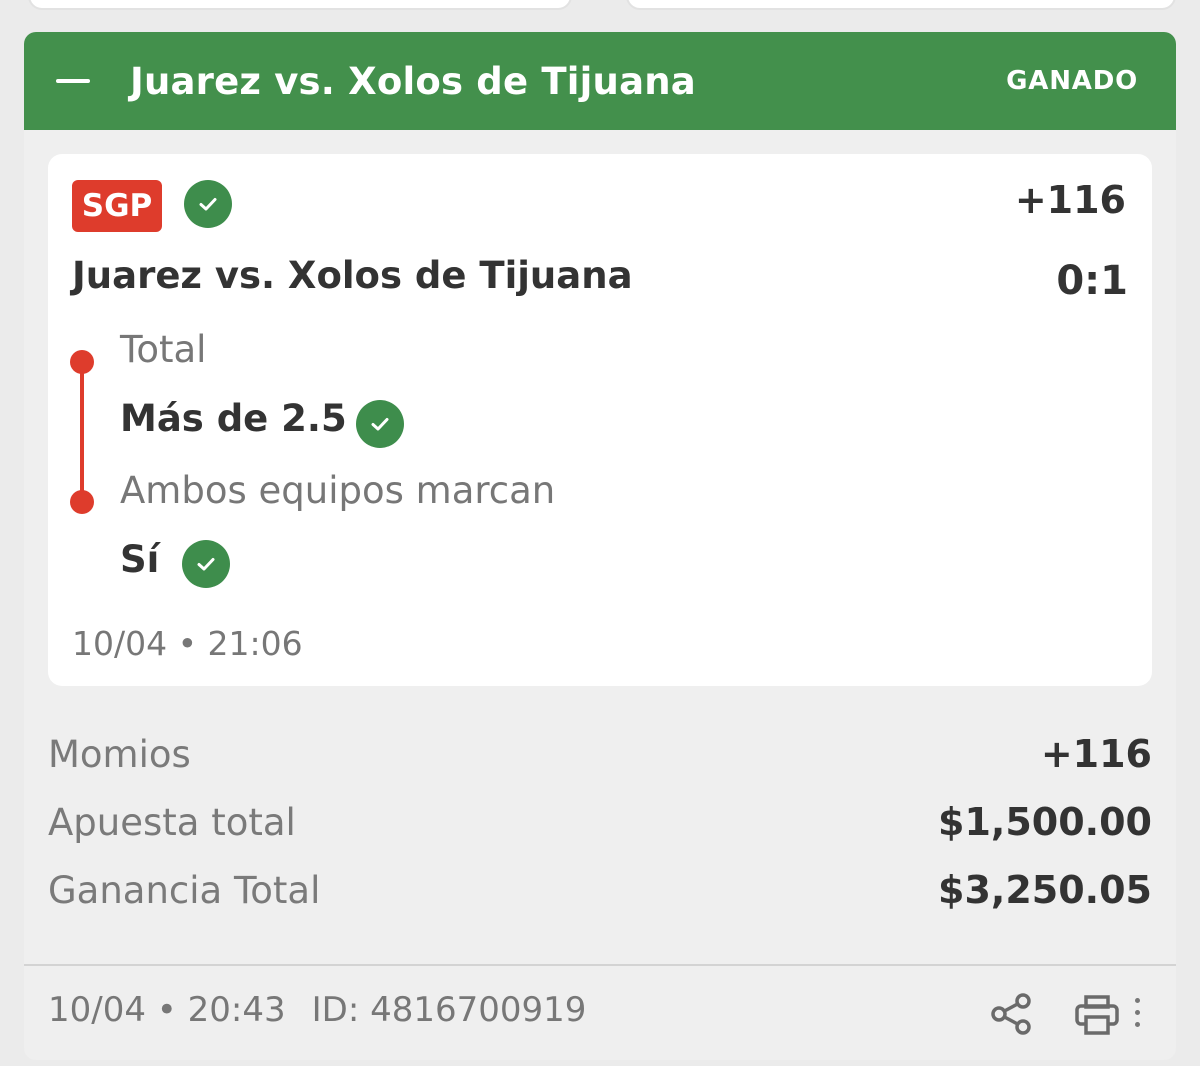 This screenshot has width=1200, height=1066. Describe the element at coordinates (233, 418) in the screenshot. I see `leg-selection: Más de 2.5` at that location.